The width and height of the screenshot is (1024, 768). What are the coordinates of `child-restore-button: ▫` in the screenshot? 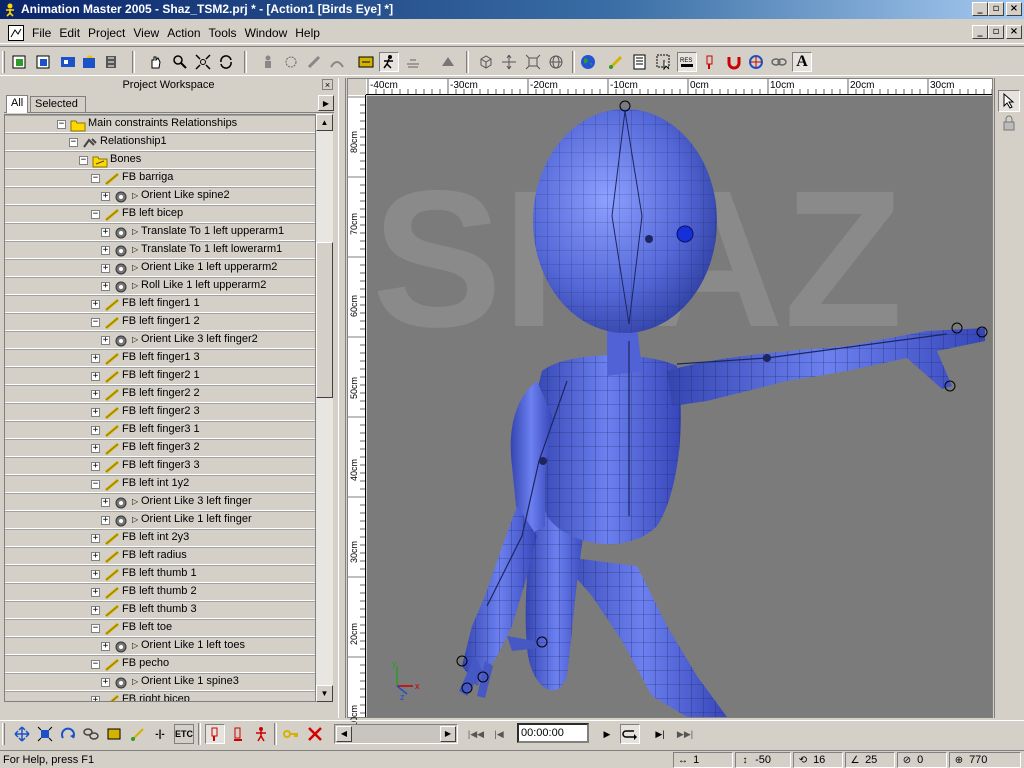 It's located at (996, 32).